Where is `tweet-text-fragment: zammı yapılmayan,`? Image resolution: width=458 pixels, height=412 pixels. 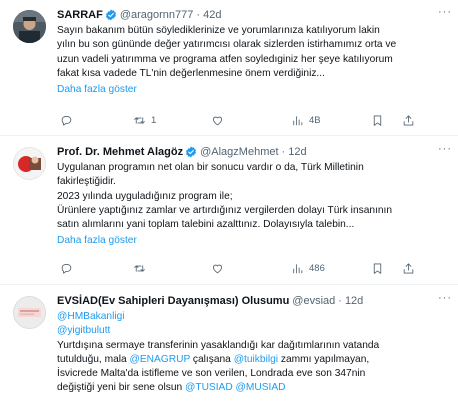 tweet-text-fragment: zammı yapılmayan, is located at coordinates (325, 359).